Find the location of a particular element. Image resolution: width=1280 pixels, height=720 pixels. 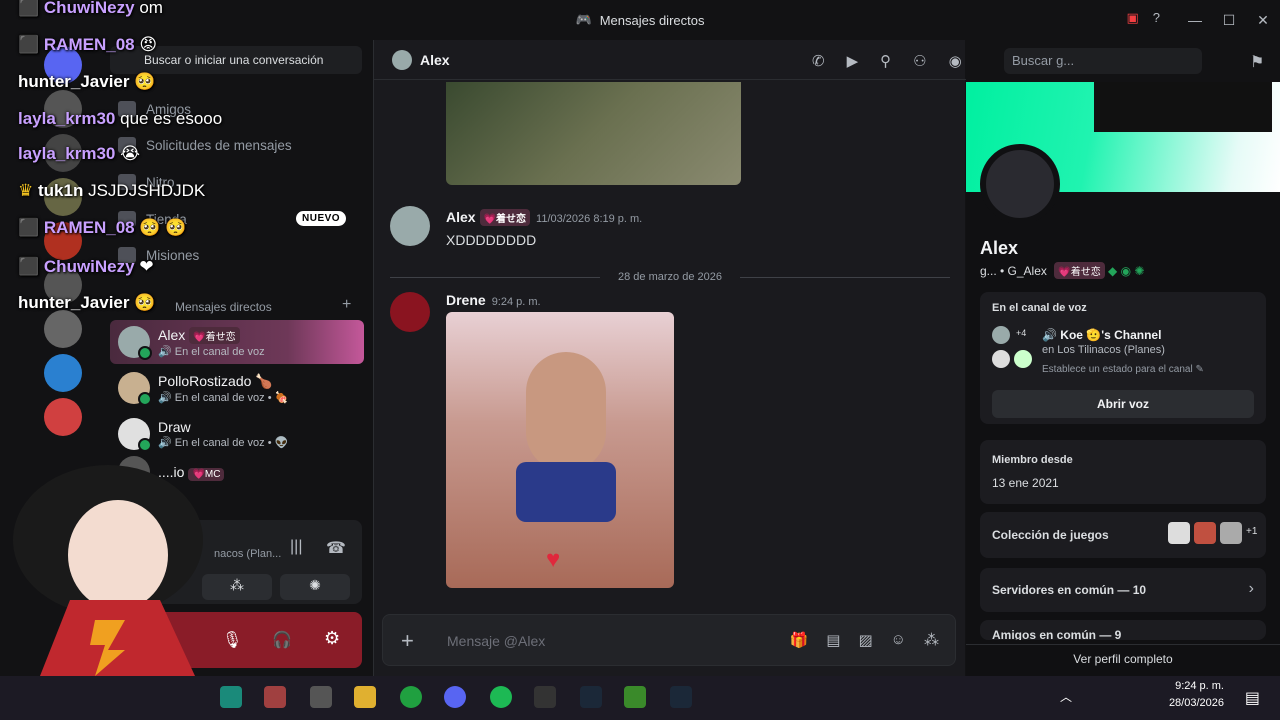

vtuber-avatar is located at coordinates (107, 568).